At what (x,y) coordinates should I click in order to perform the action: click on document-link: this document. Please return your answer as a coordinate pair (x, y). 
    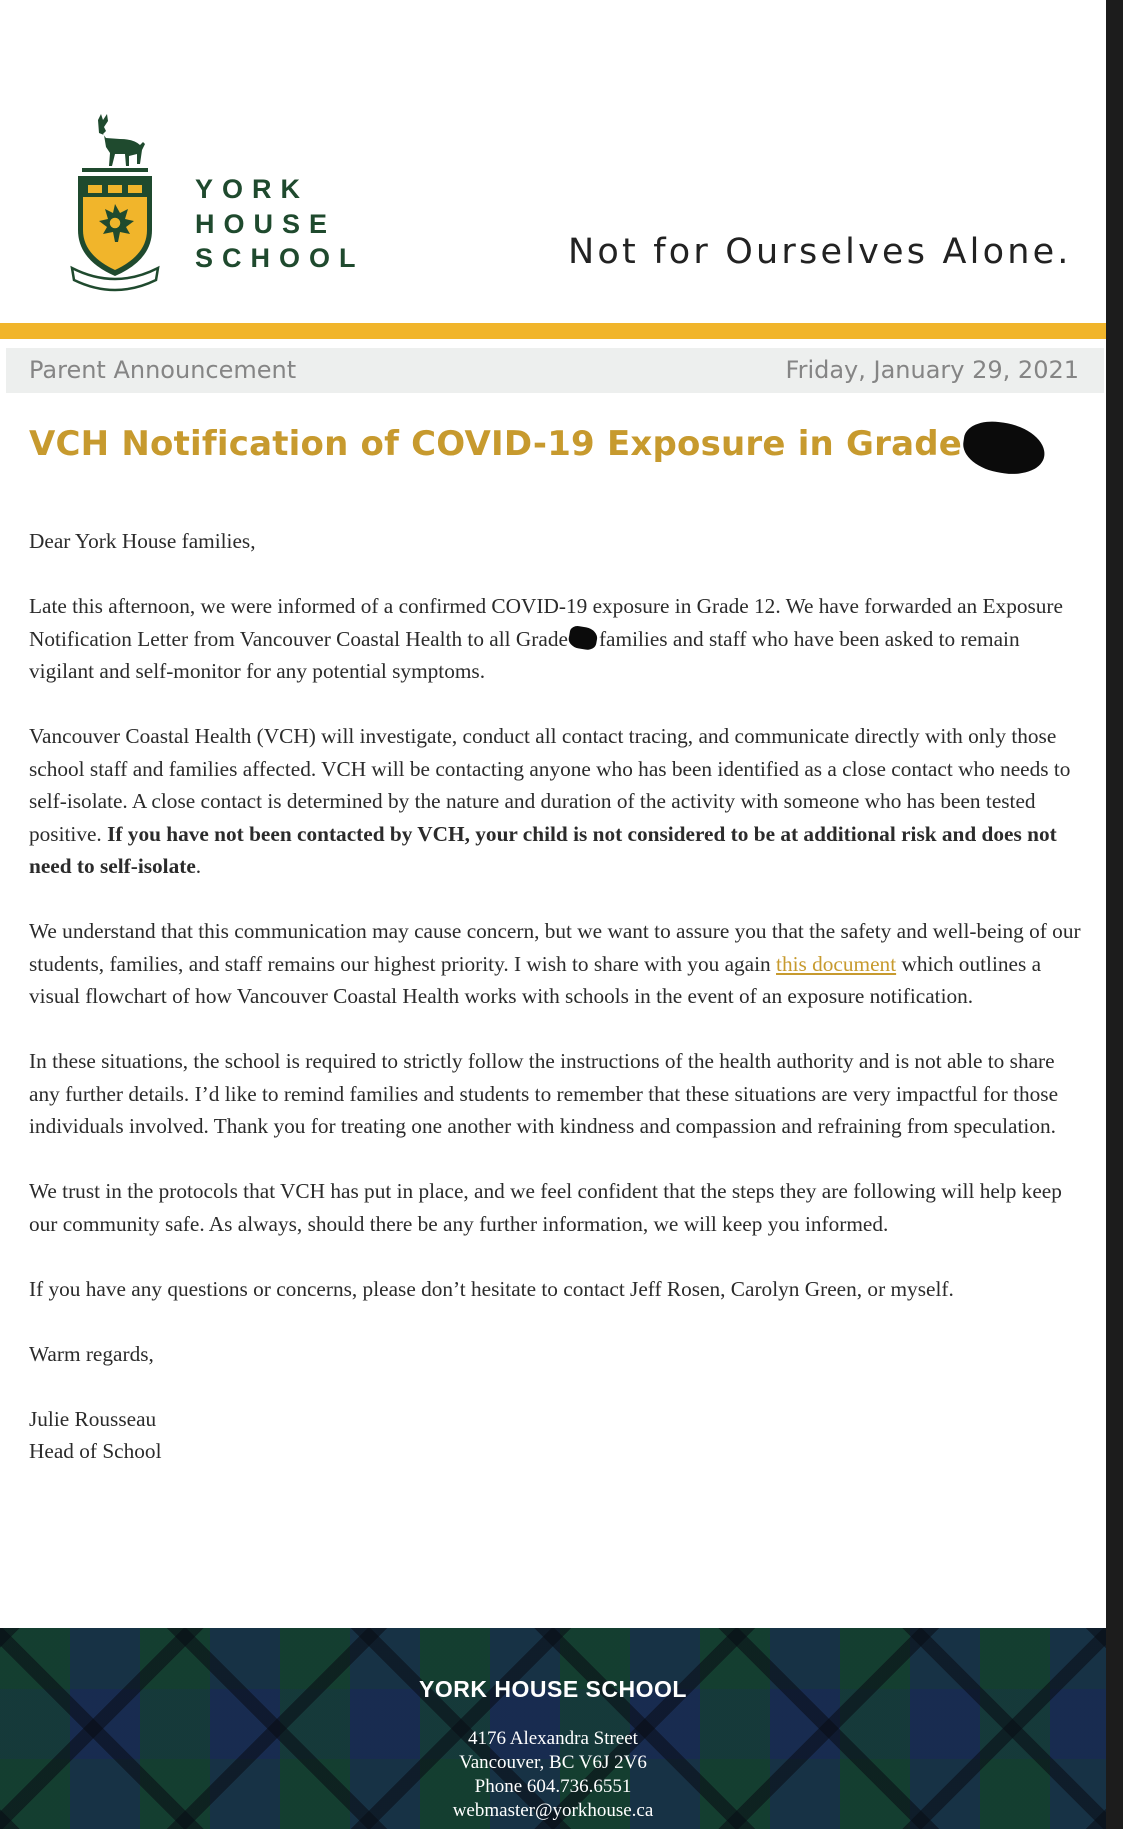
    Looking at the image, I should click on (836, 964).